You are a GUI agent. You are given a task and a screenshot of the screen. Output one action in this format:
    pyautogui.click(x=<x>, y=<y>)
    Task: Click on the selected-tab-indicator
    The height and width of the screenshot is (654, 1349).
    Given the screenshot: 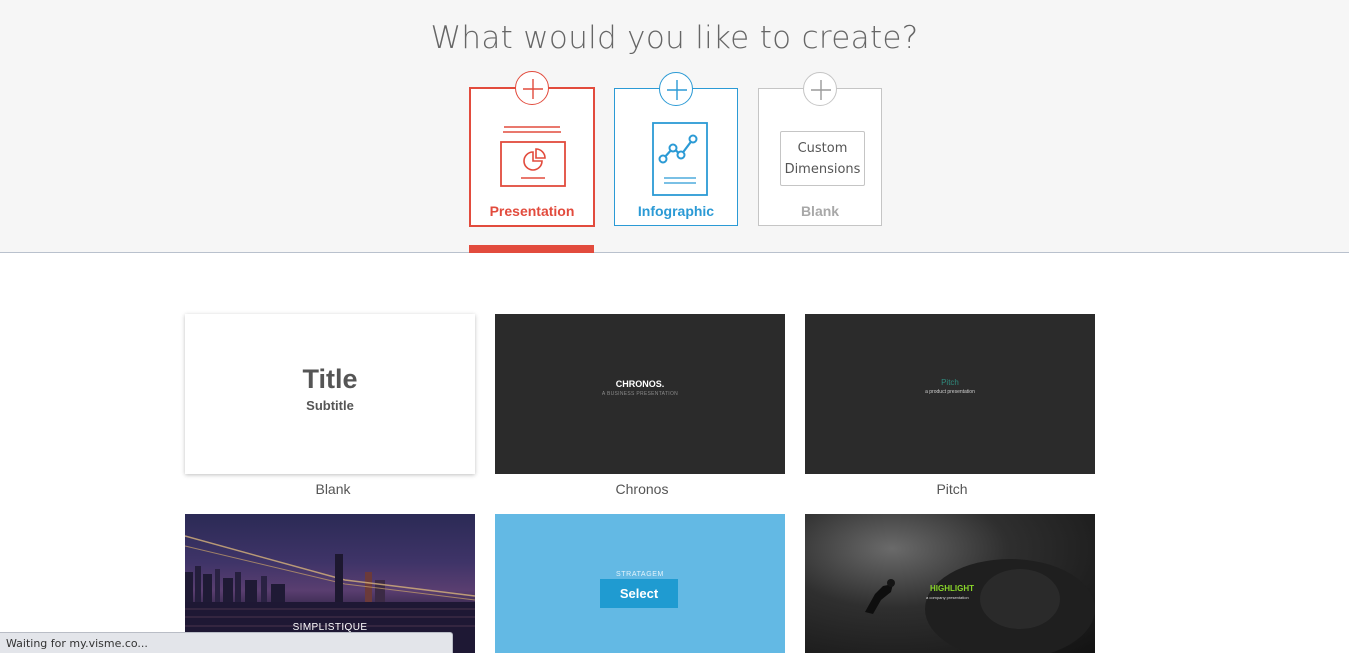 What is the action you would take?
    pyautogui.click(x=531, y=249)
    